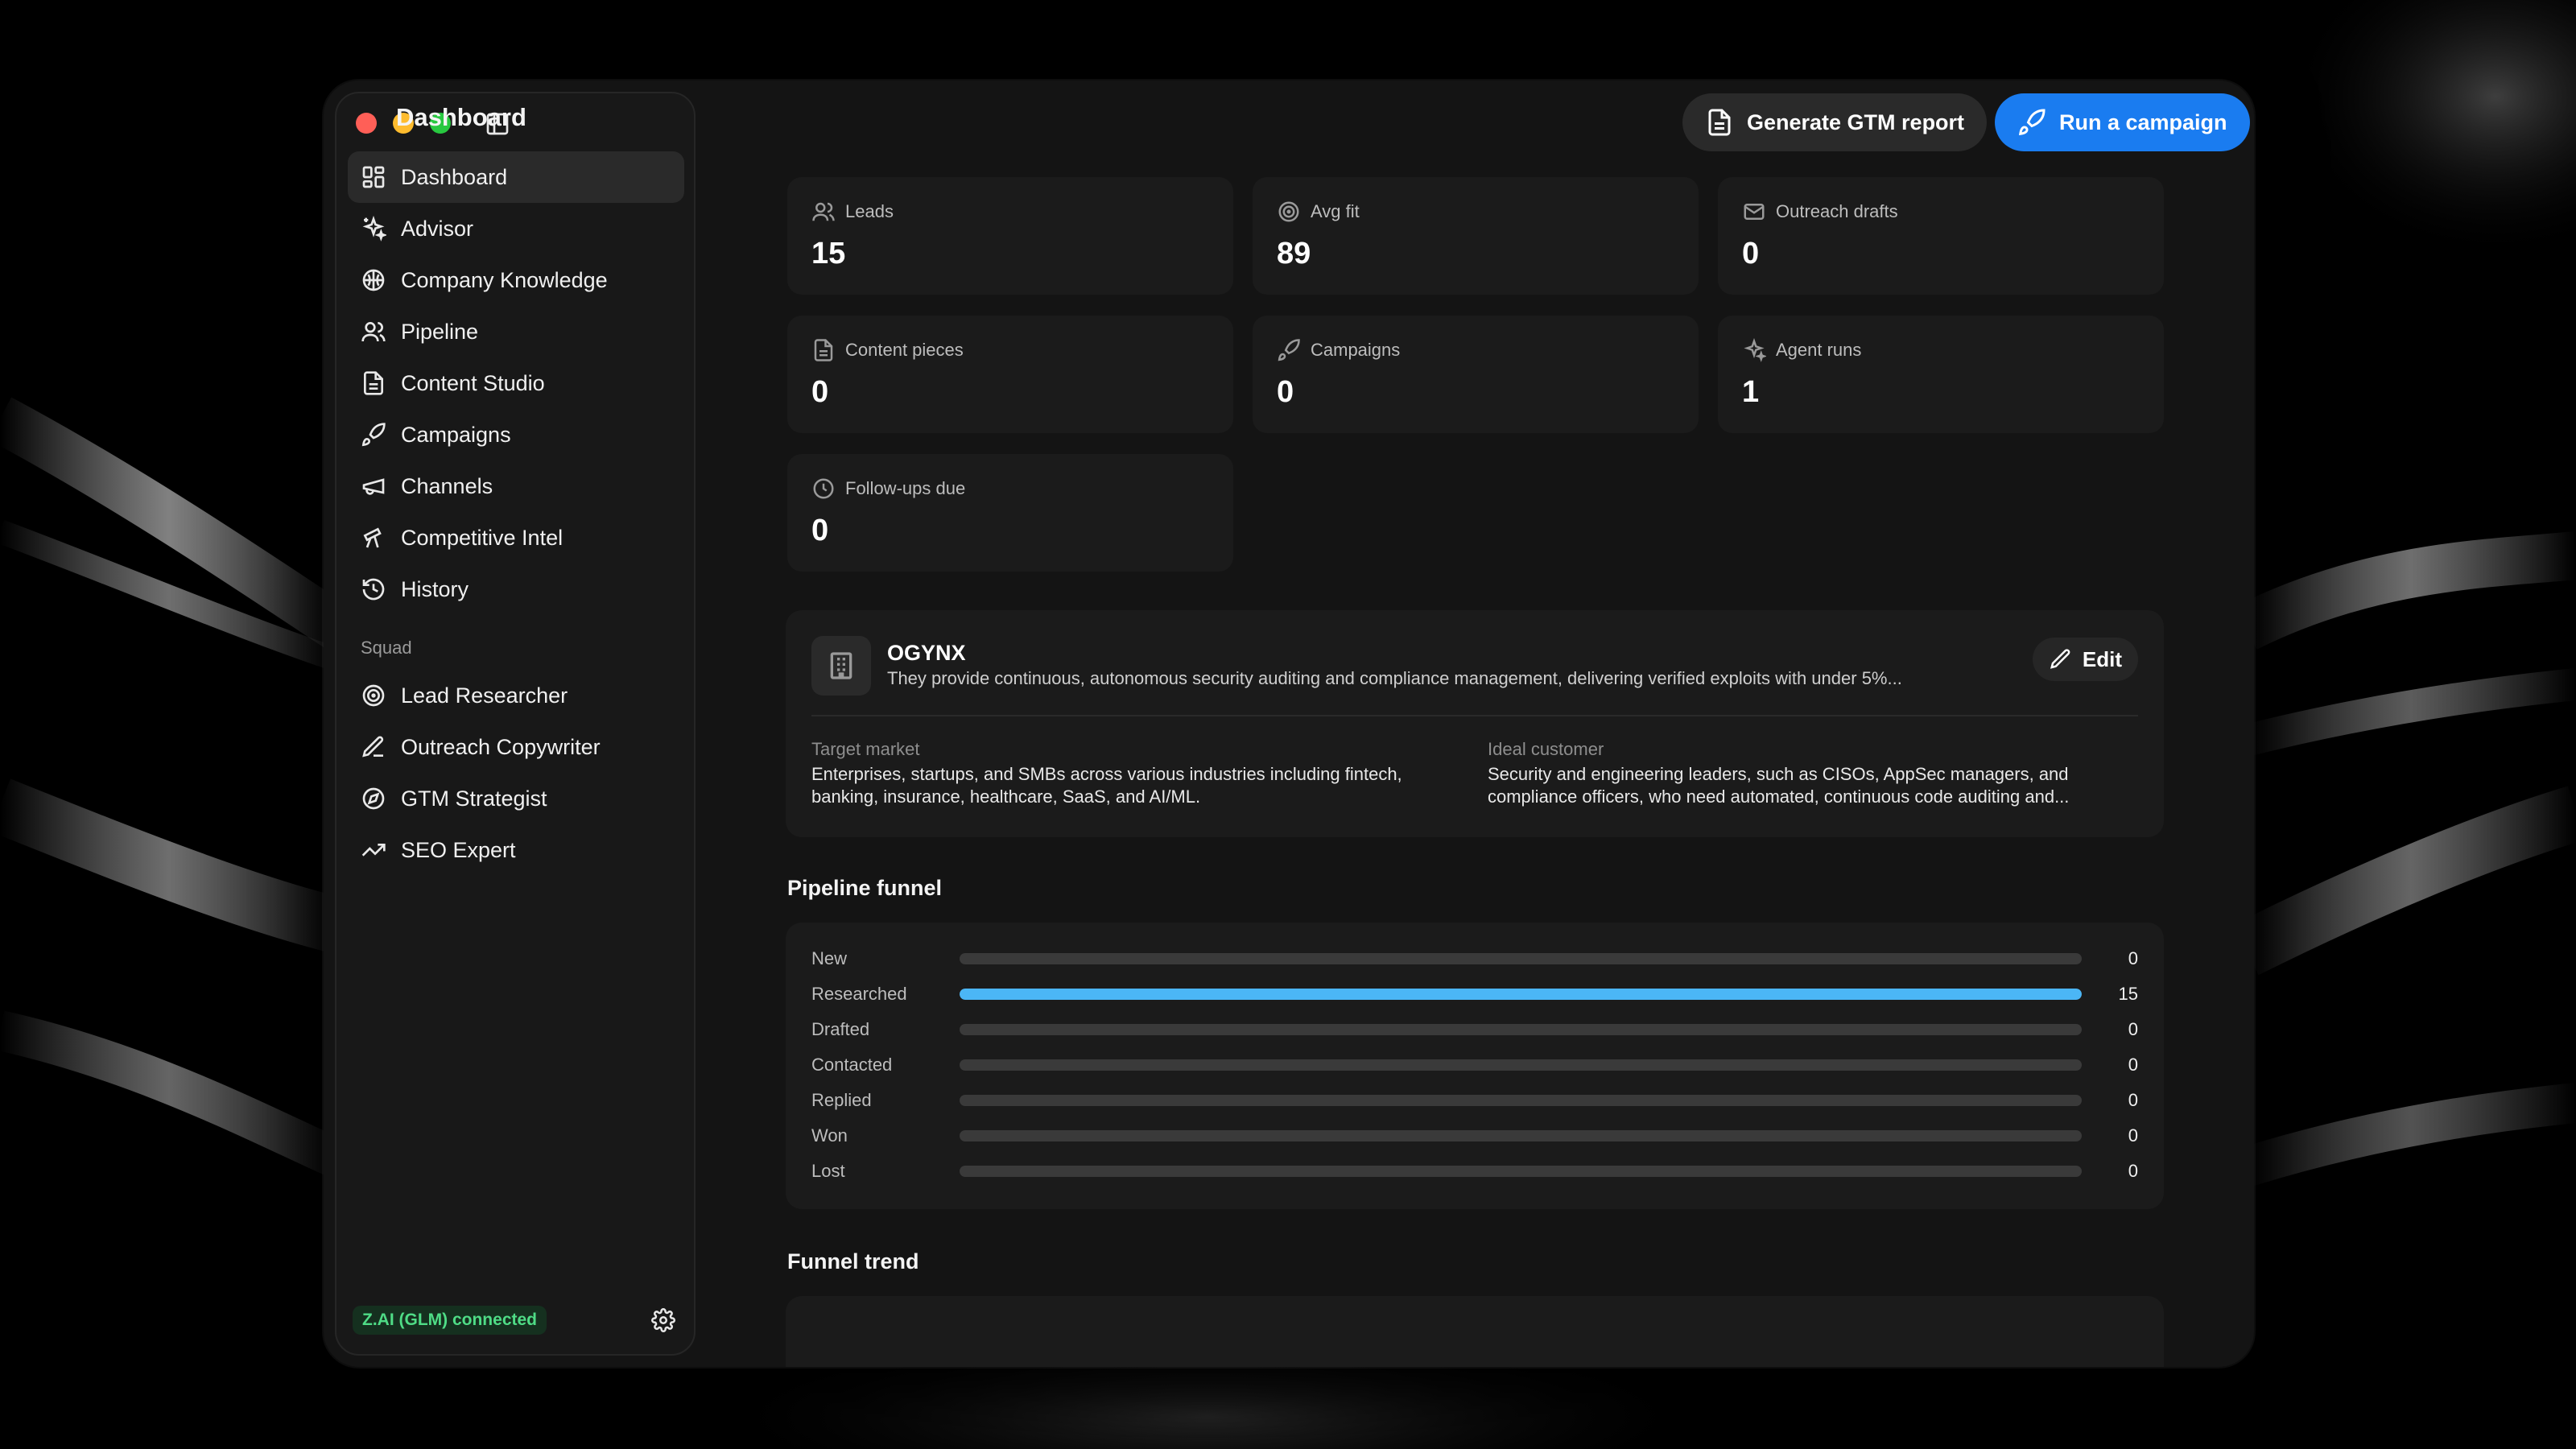 Image resolution: width=2576 pixels, height=1449 pixels. I want to click on megaphone-icon, so click(373, 486).